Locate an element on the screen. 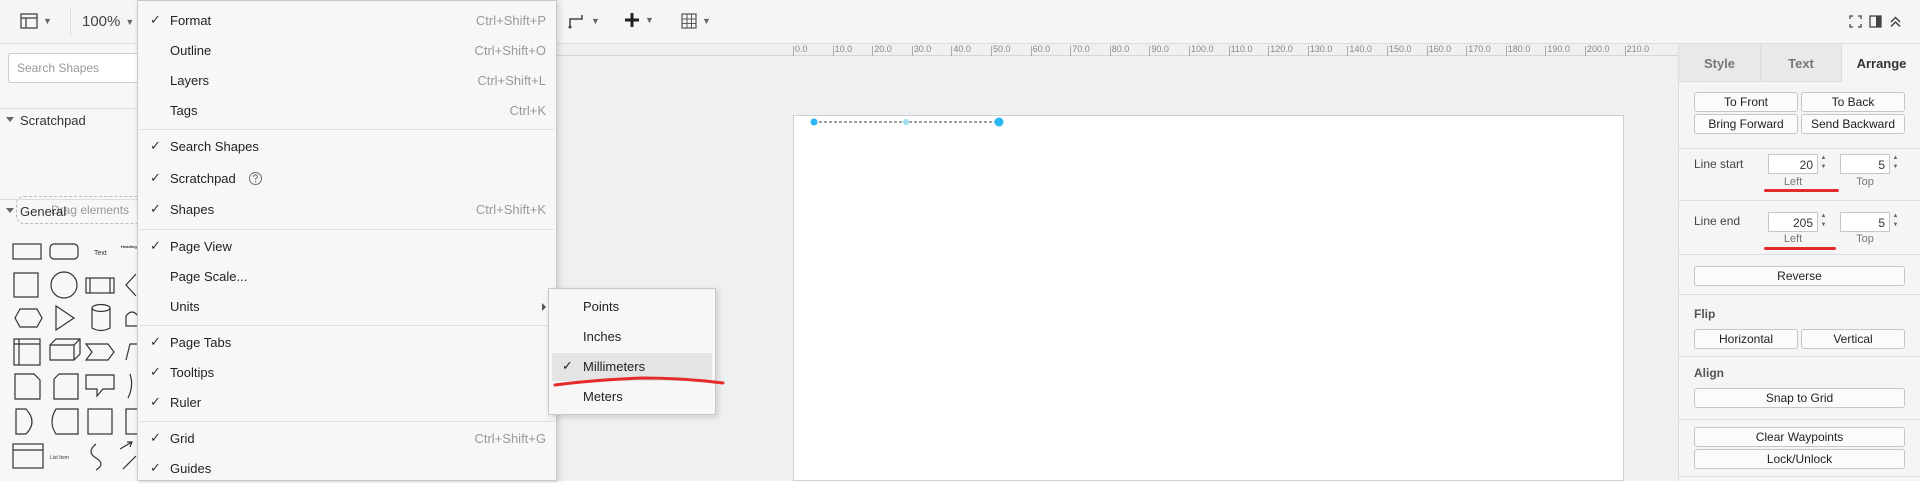  delay-shape-icon is located at coordinates (24, 421).